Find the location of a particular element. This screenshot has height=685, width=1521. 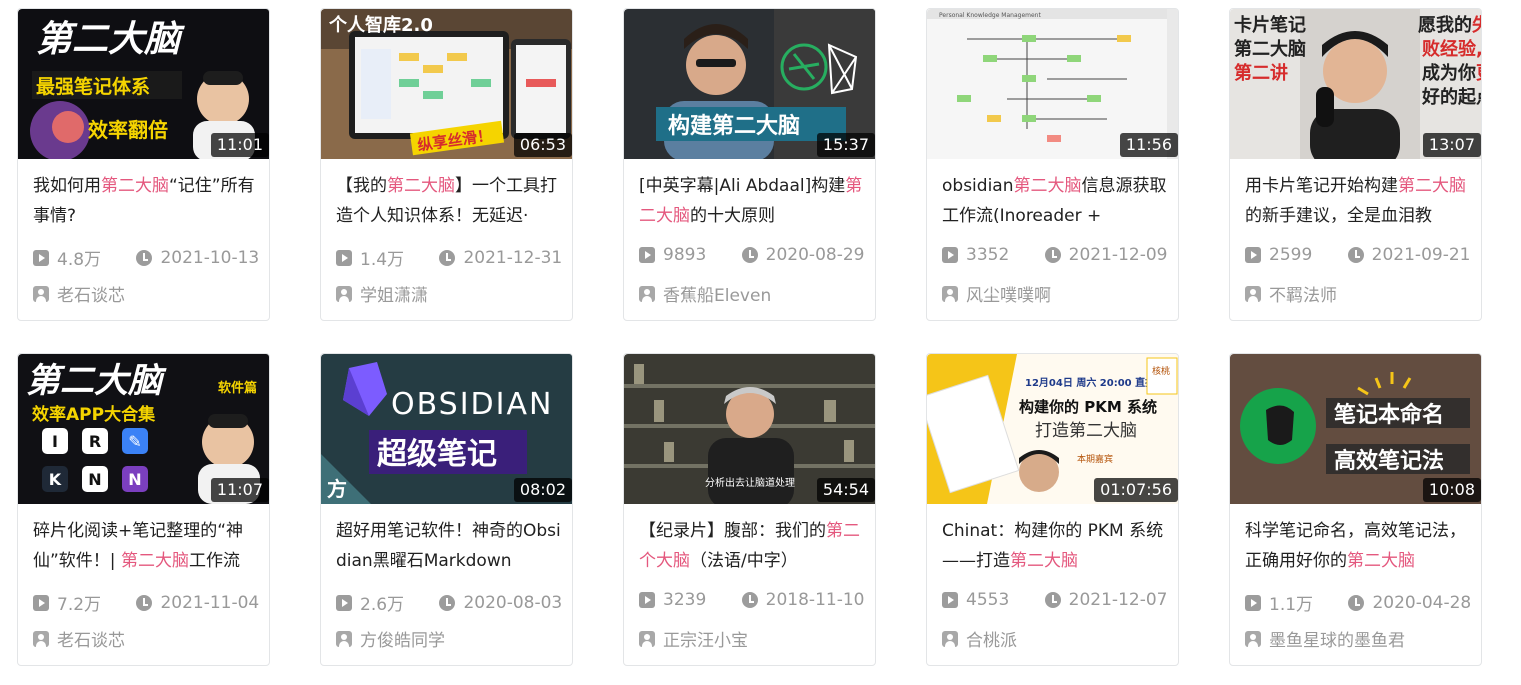

video-title: Chinat：构建你的 PKM 系统——打造第二大脑 is located at coordinates (1054, 546).